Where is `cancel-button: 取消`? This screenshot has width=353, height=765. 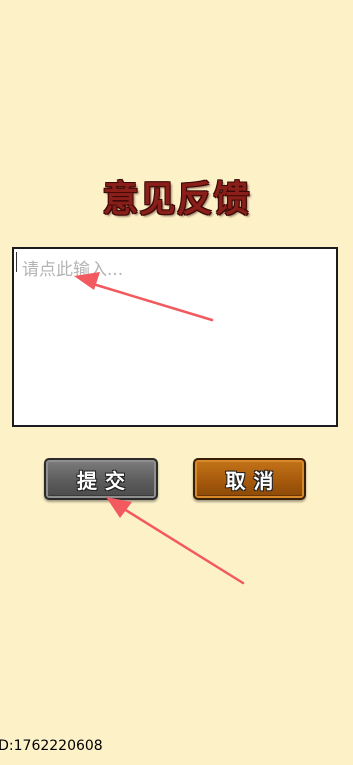 cancel-button: 取消 is located at coordinates (249, 479).